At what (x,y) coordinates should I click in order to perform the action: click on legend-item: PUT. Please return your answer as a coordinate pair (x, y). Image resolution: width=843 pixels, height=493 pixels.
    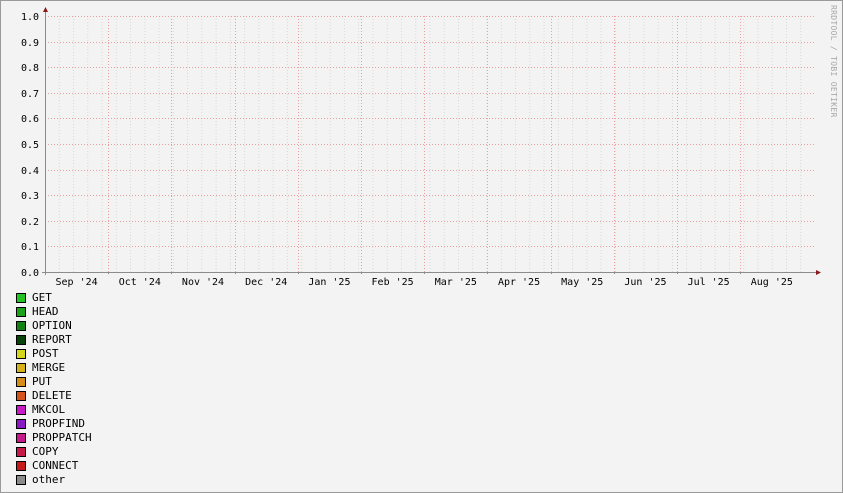
    Looking at the image, I should click on (54, 382).